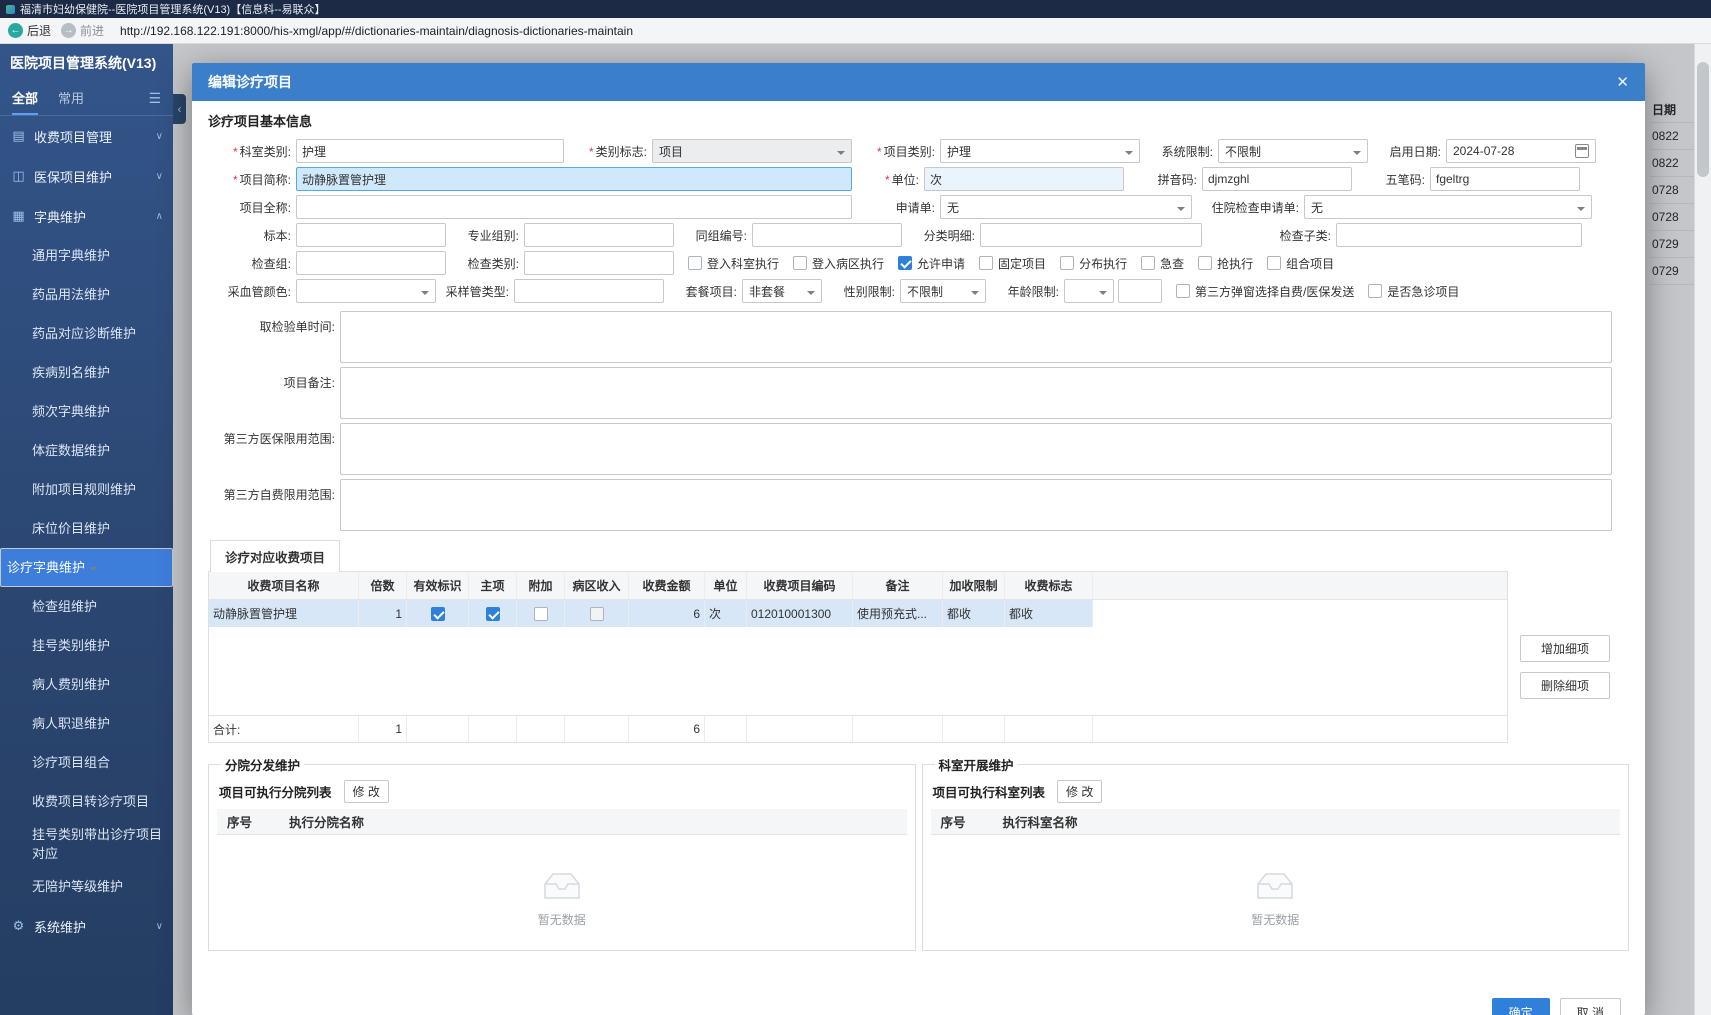 The height and width of the screenshot is (1015, 1711). Describe the element at coordinates (1177, 179) in the screenshot. I see `pinyin-code-label: 拼音码:` at that location.